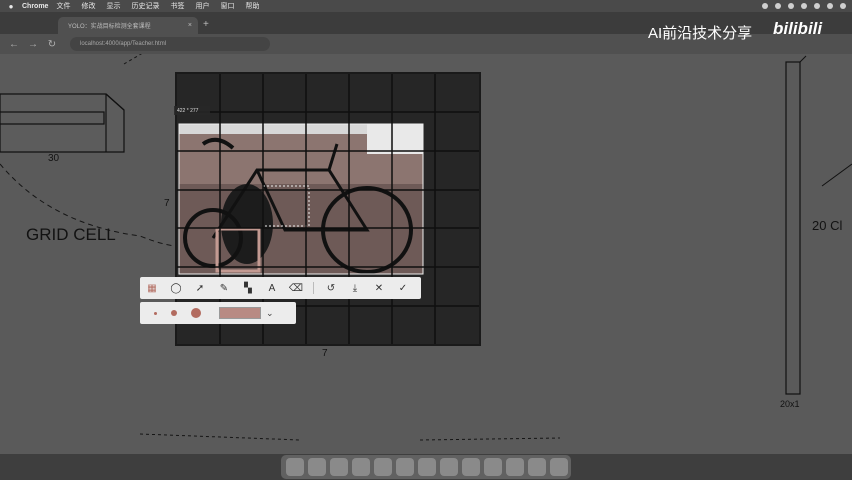 The width and height of the screenshot is (852, 480). What do you see at coordinates (218, 313) in the screenshot?
I see `tool-options-bar: ⌄` at bounding box center [218, 313].